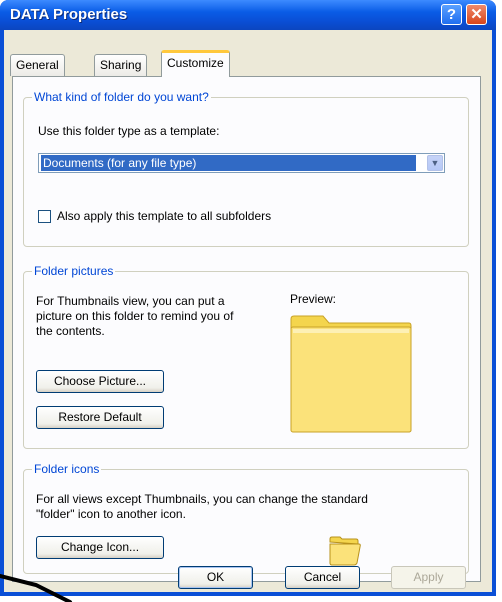 This screenshot has height=602, width=502. I want to click on tab-sharing: Sharing, so click(121, 65).